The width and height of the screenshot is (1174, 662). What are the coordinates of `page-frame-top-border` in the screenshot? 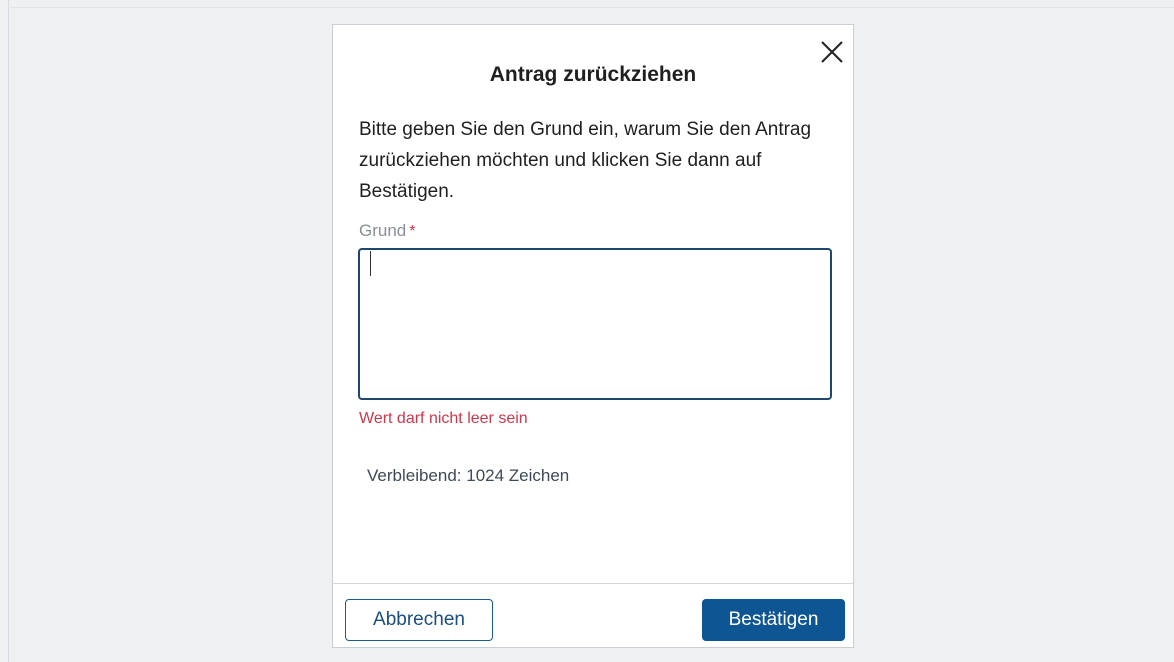 It's located at (591, 7).